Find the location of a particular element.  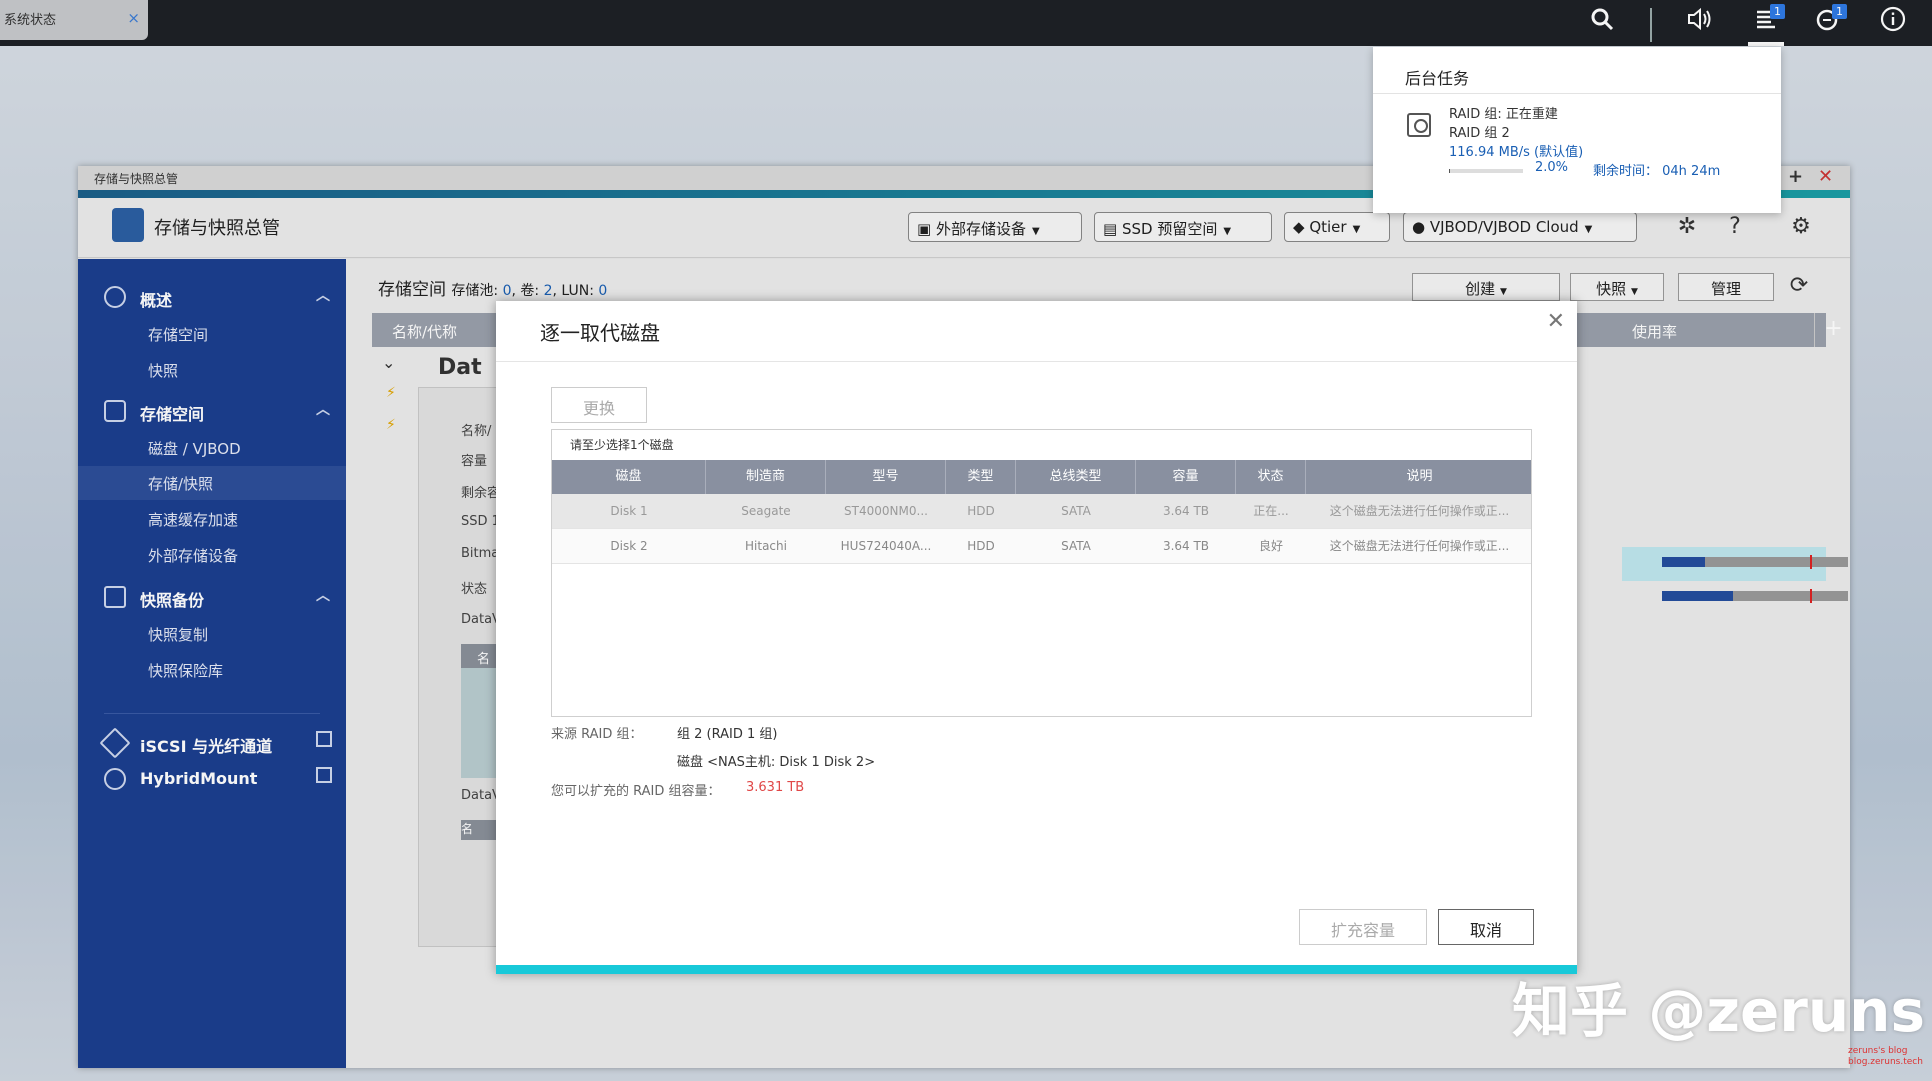

bg-task-line2: RAID 组 2 is located at coordinates (1479, 133).